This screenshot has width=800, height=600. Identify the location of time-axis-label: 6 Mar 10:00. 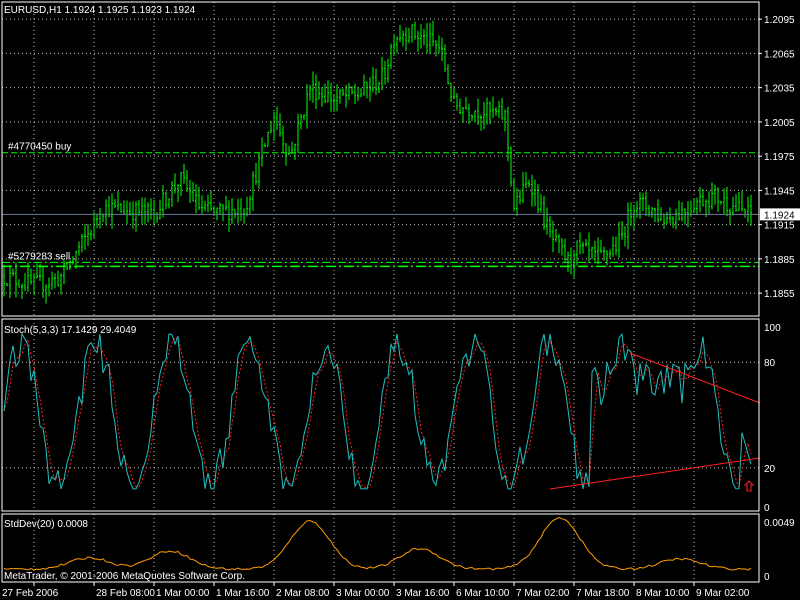
(483, 593).